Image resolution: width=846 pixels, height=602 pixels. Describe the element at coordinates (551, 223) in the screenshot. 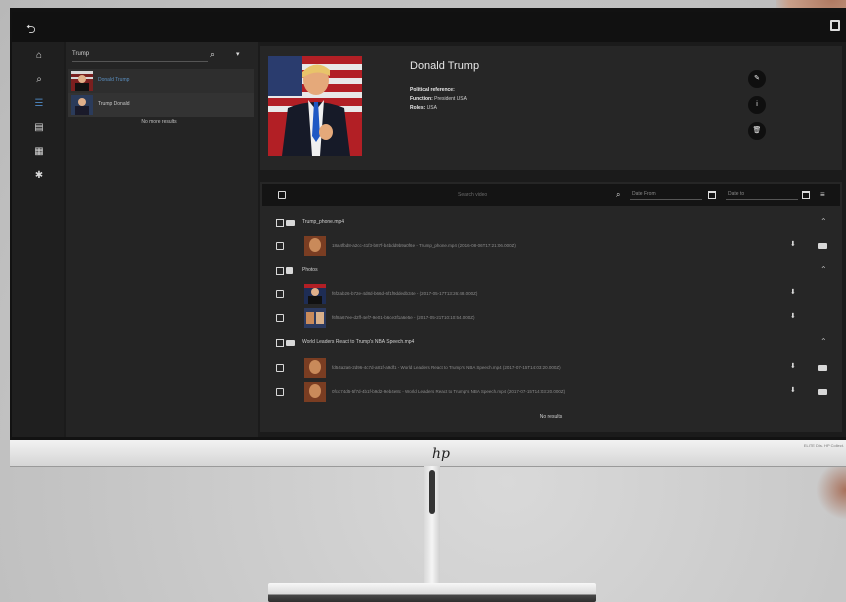

I see `media-group: Trump_phone.mp4 ⌃` at that location.